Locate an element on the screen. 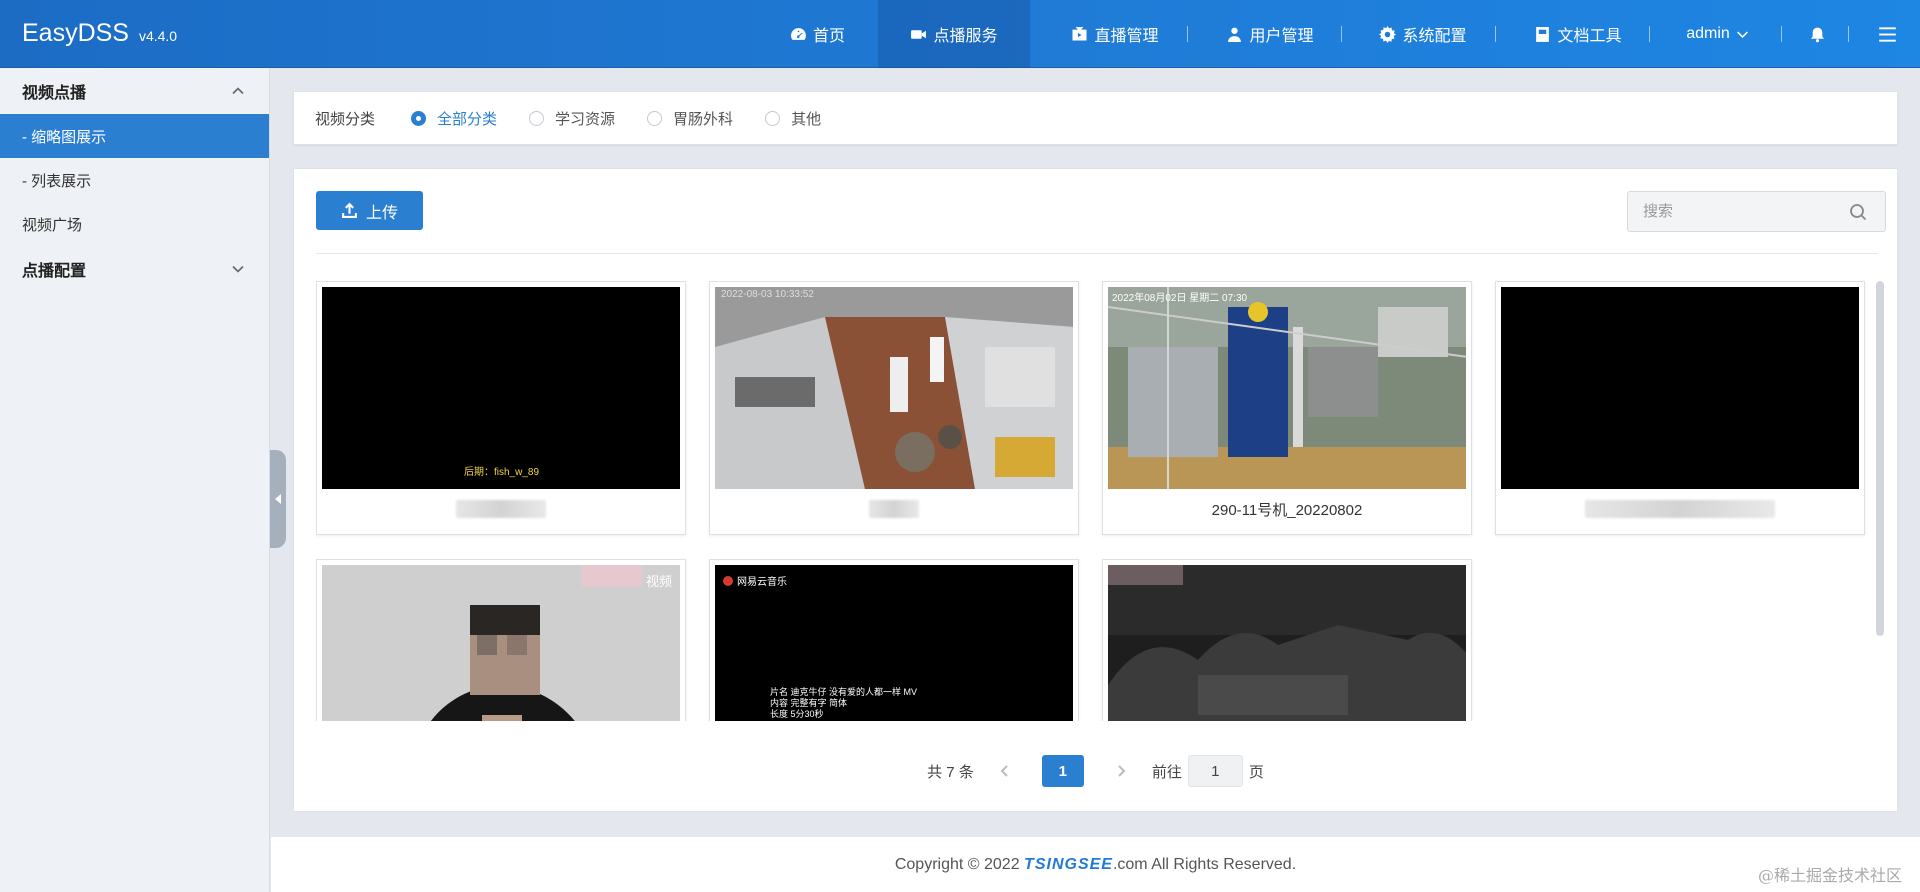 The height and width of the screenshot is (892, 1920). nav-docs: 文档工具 is located at coordinates (1578, 34).